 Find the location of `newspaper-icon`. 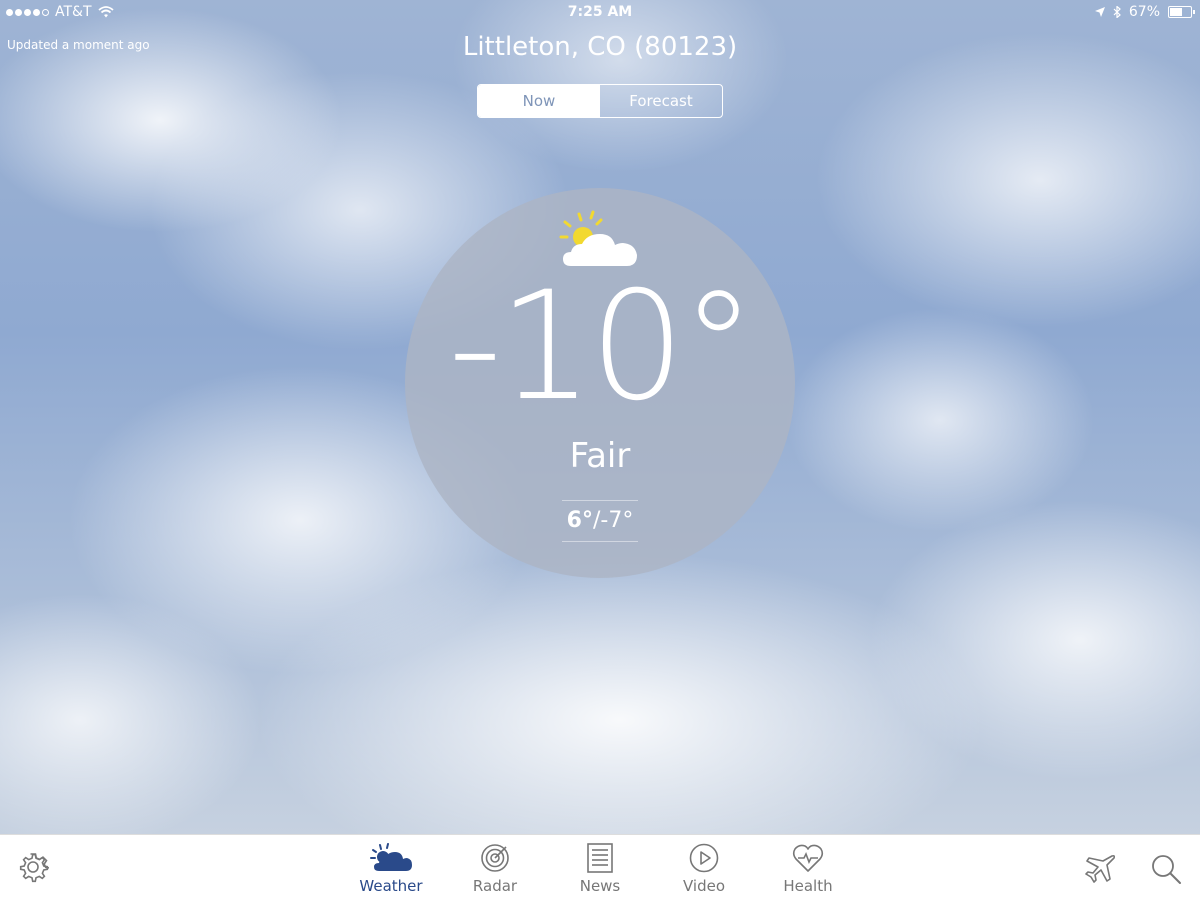

newspaper-icon is located at coordinates (600, 858).